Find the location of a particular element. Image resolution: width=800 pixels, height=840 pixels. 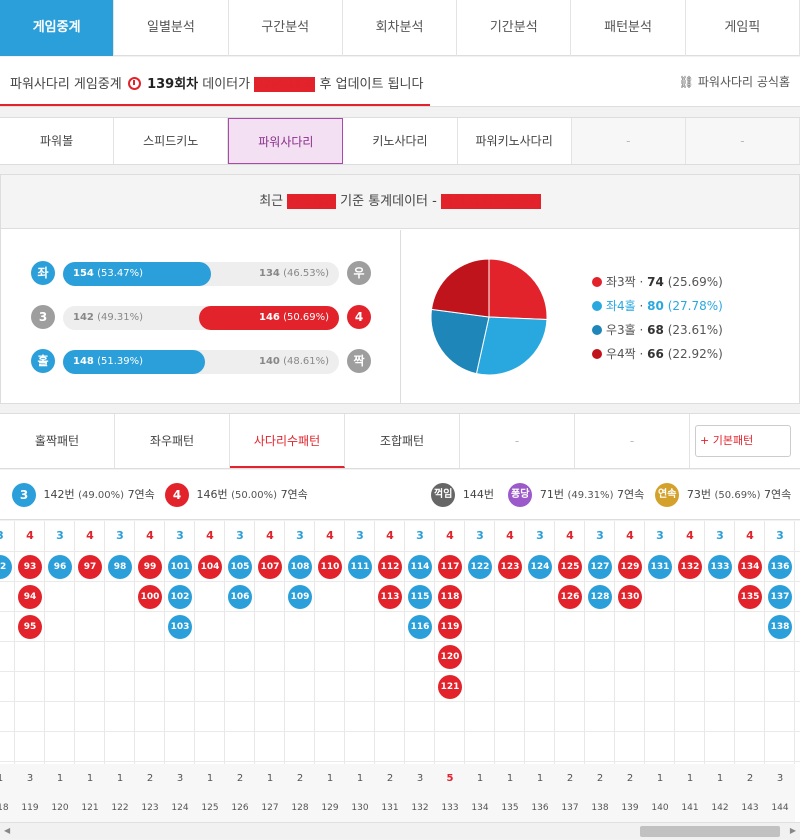

grid-column: 3 96 1 120 is located at coordinates (60, 680).